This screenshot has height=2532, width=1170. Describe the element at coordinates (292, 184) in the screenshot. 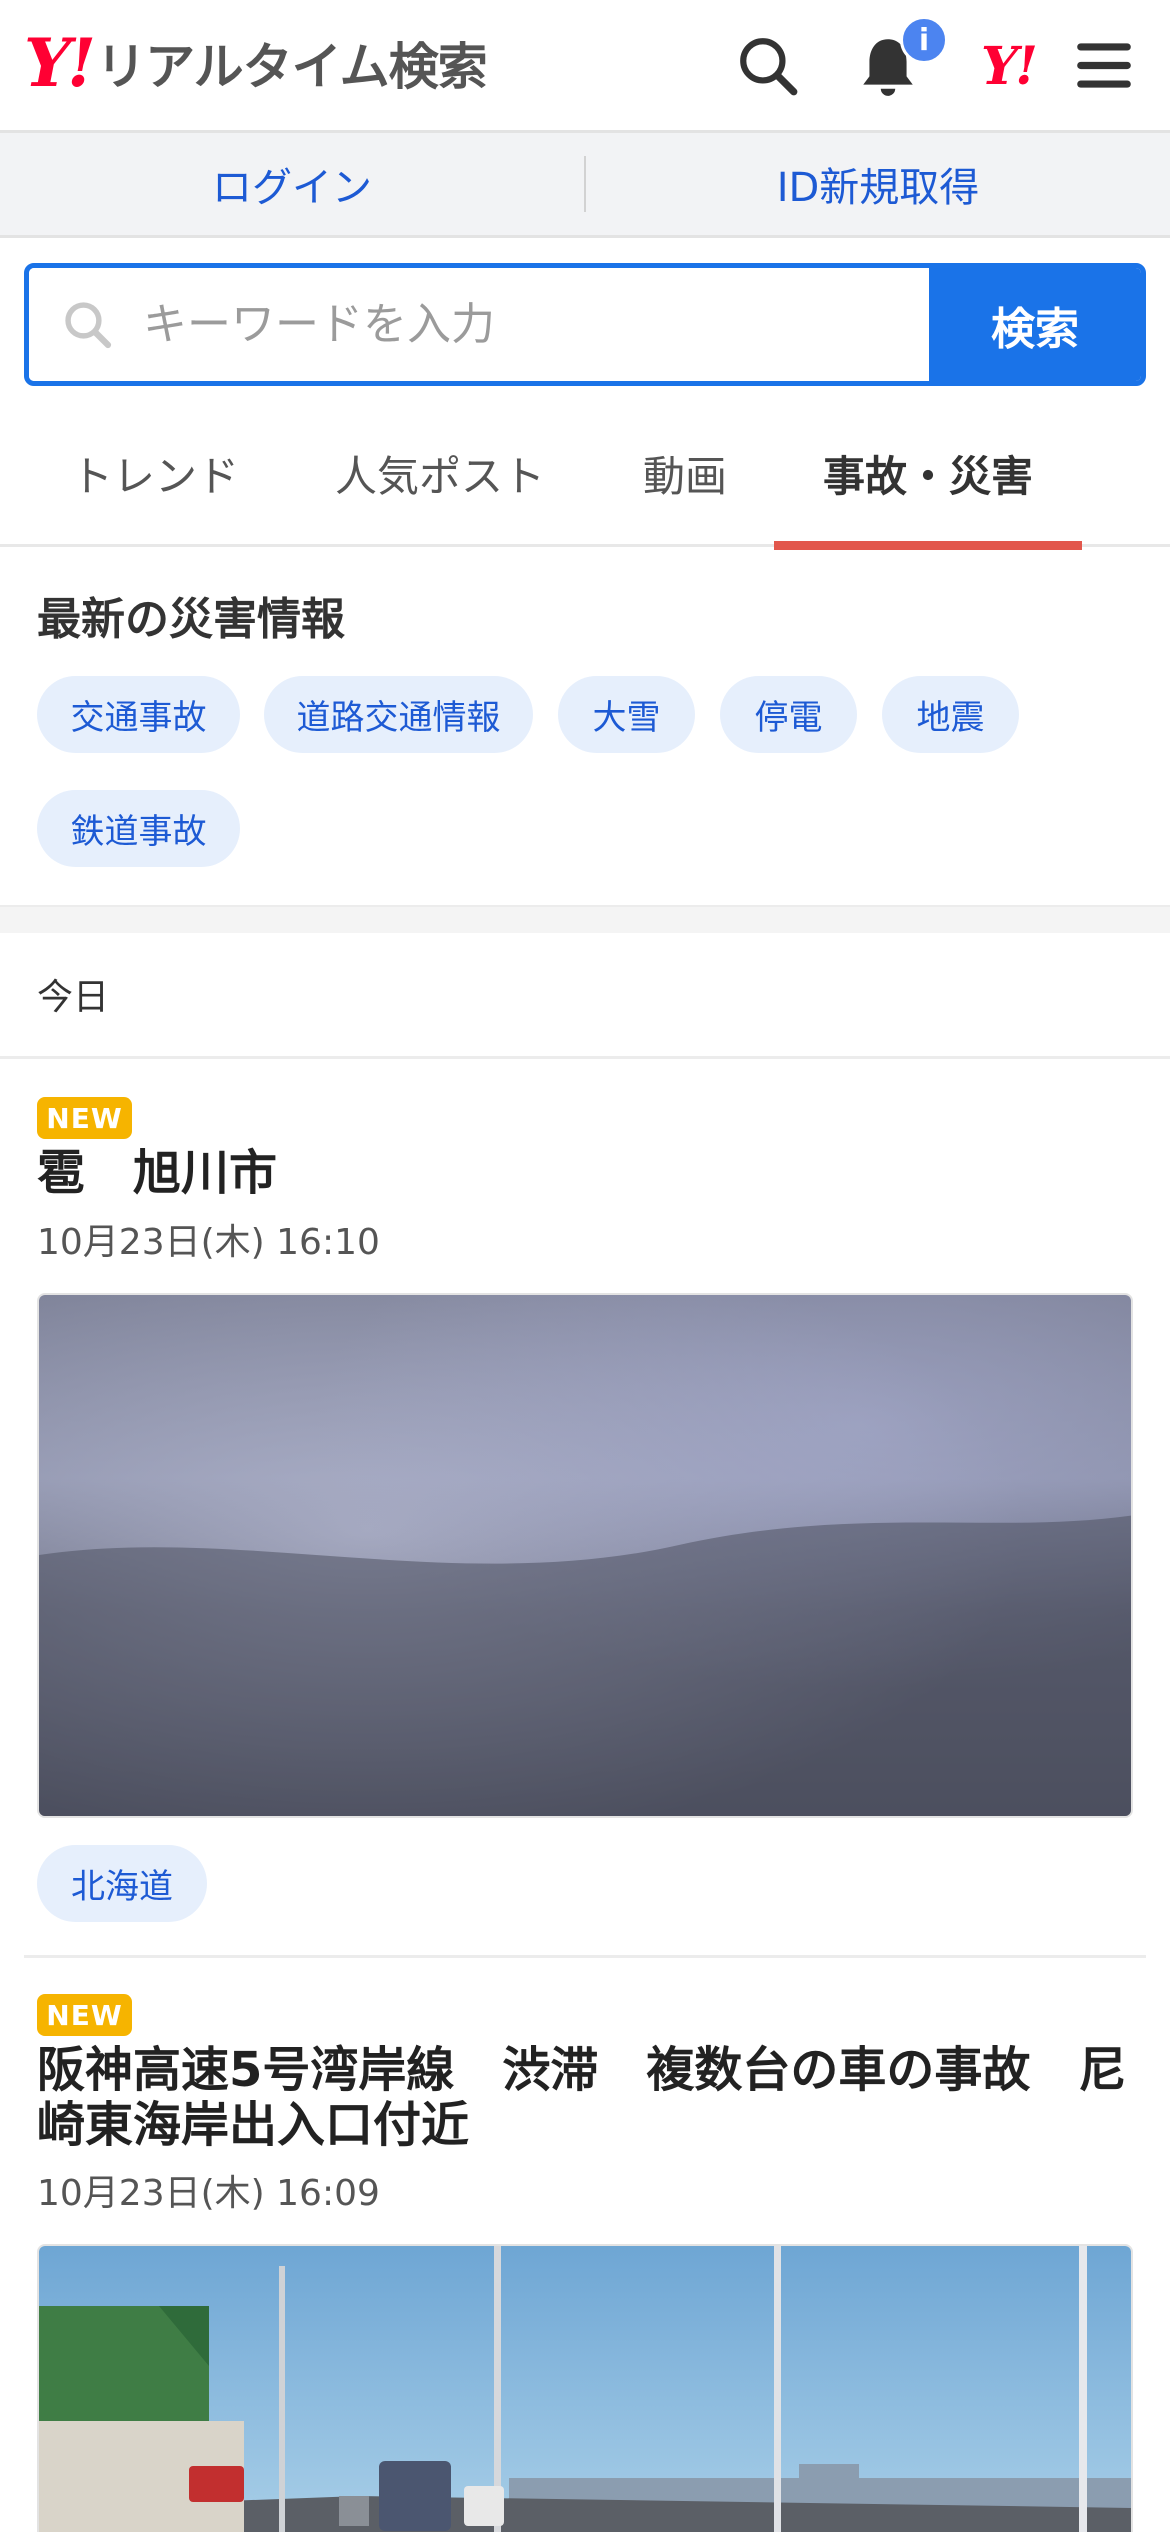

I see `login-link: ログイン` at that location.